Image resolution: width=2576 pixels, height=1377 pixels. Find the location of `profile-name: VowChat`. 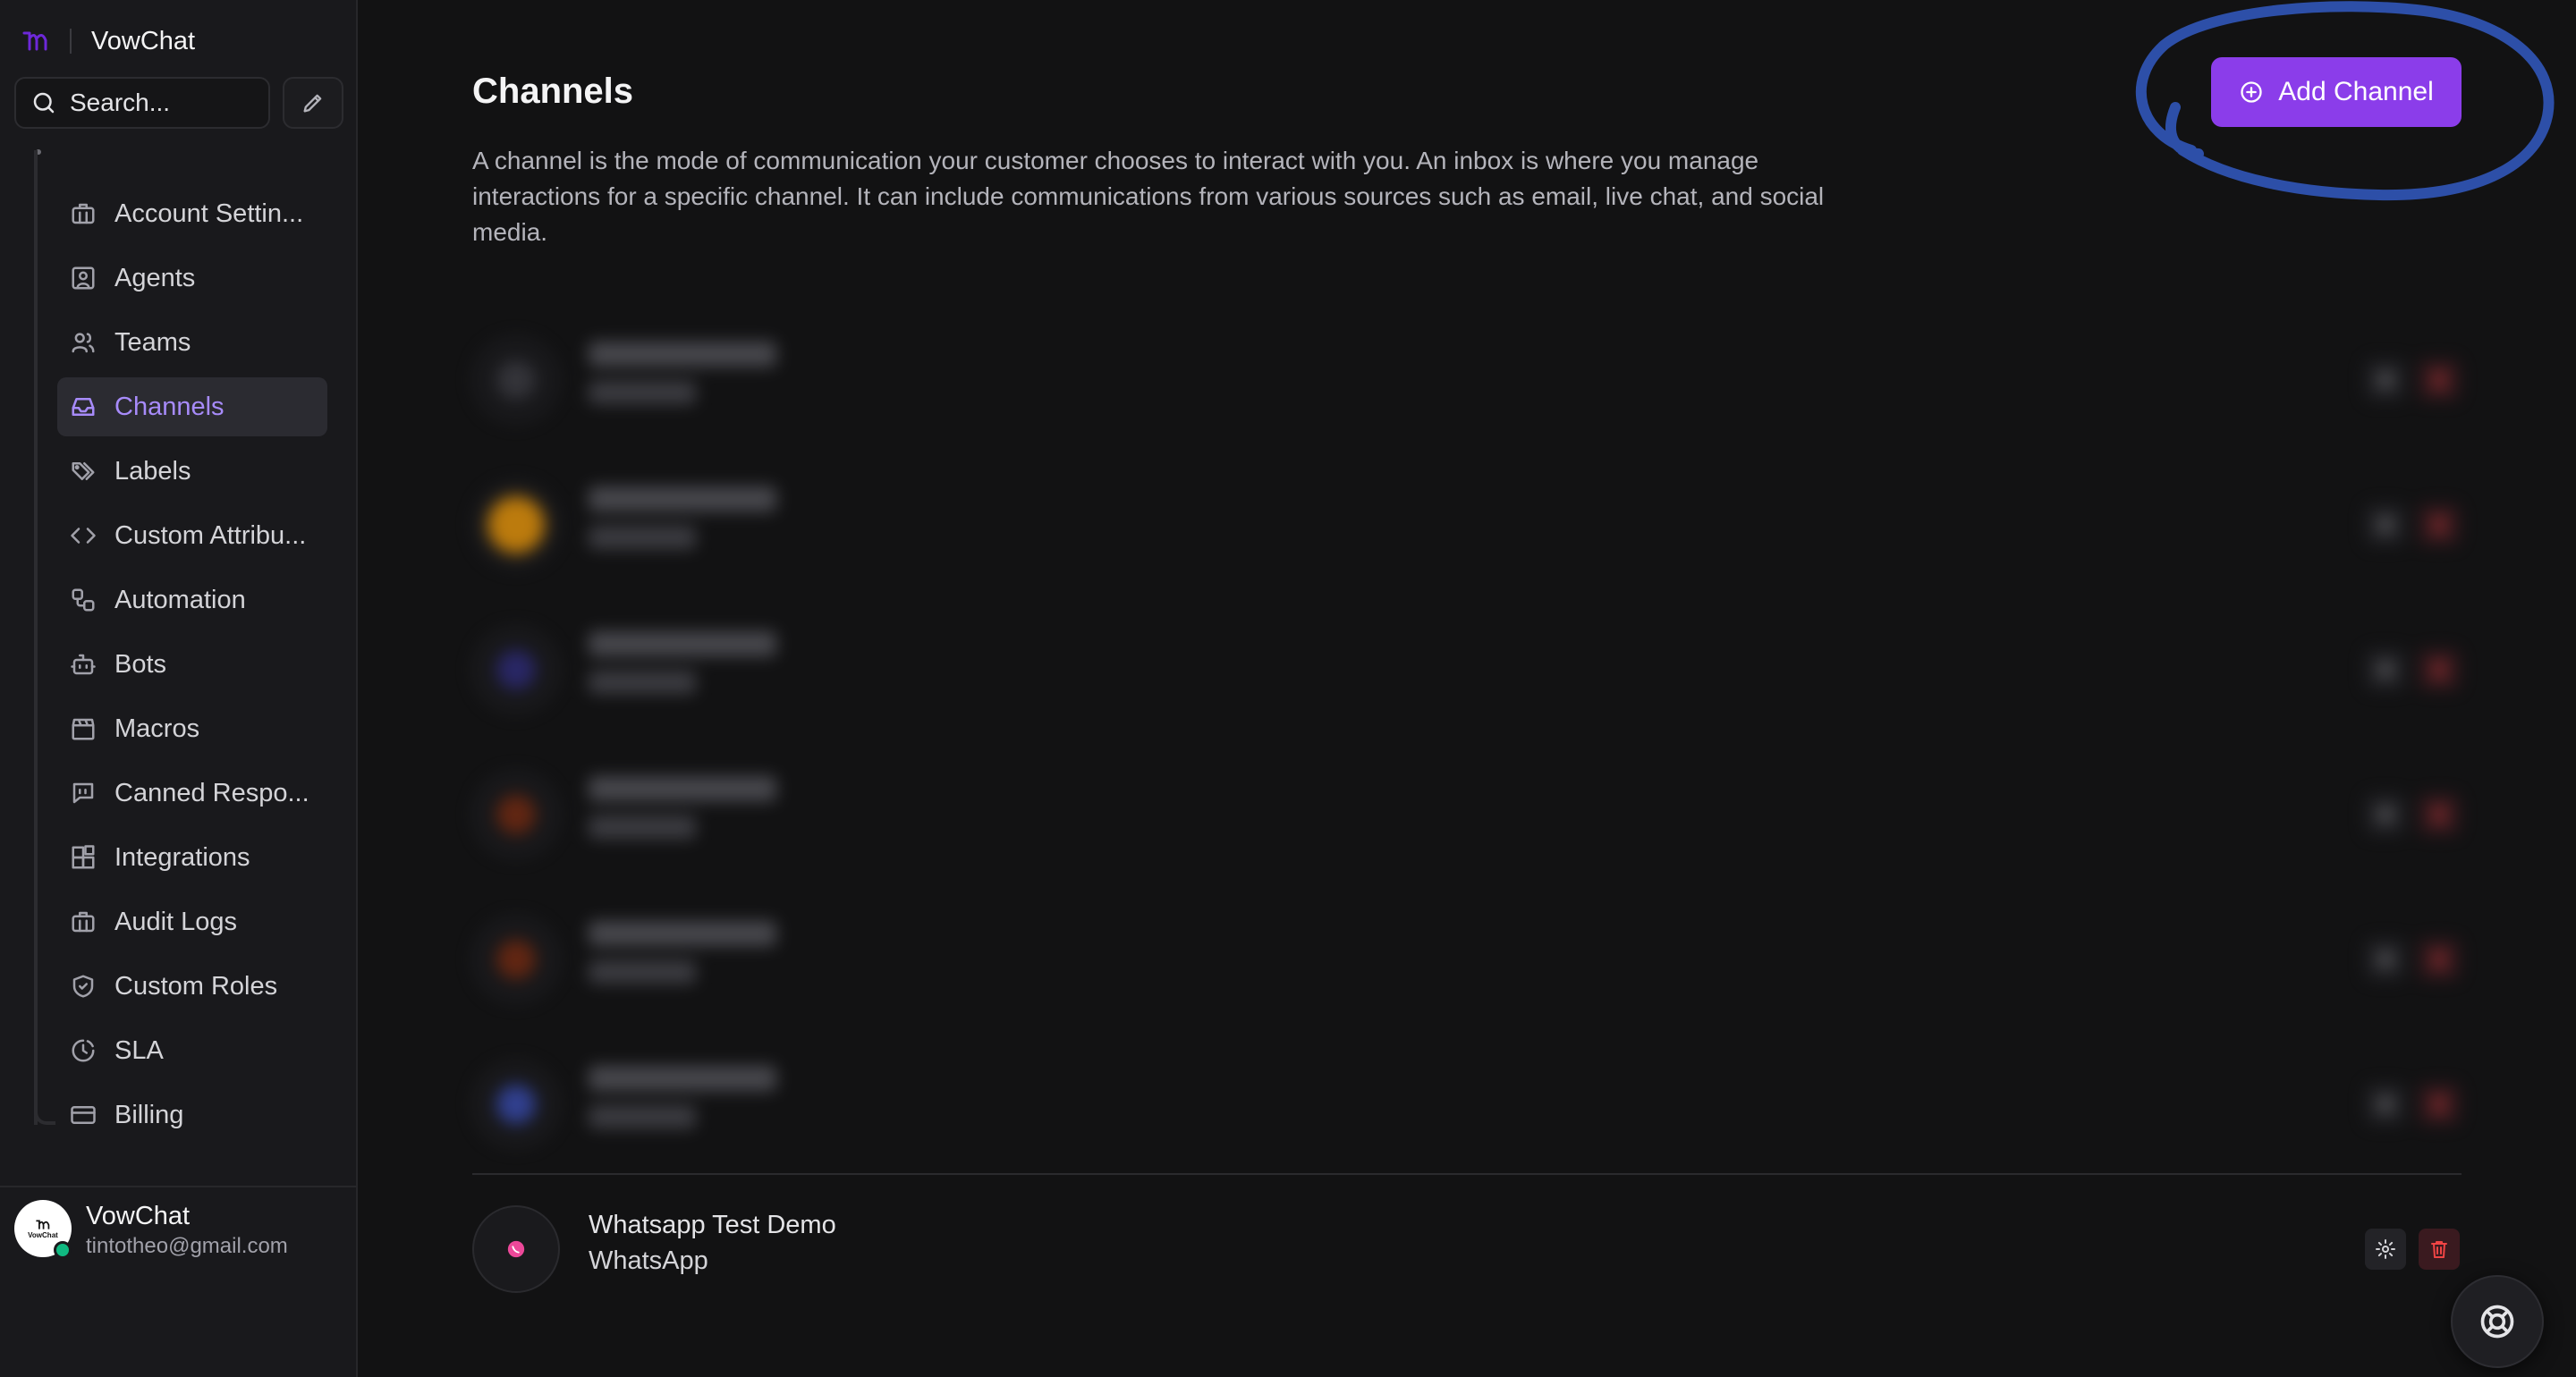

profile-name: VowChat is located at coordinates (138, 1216).